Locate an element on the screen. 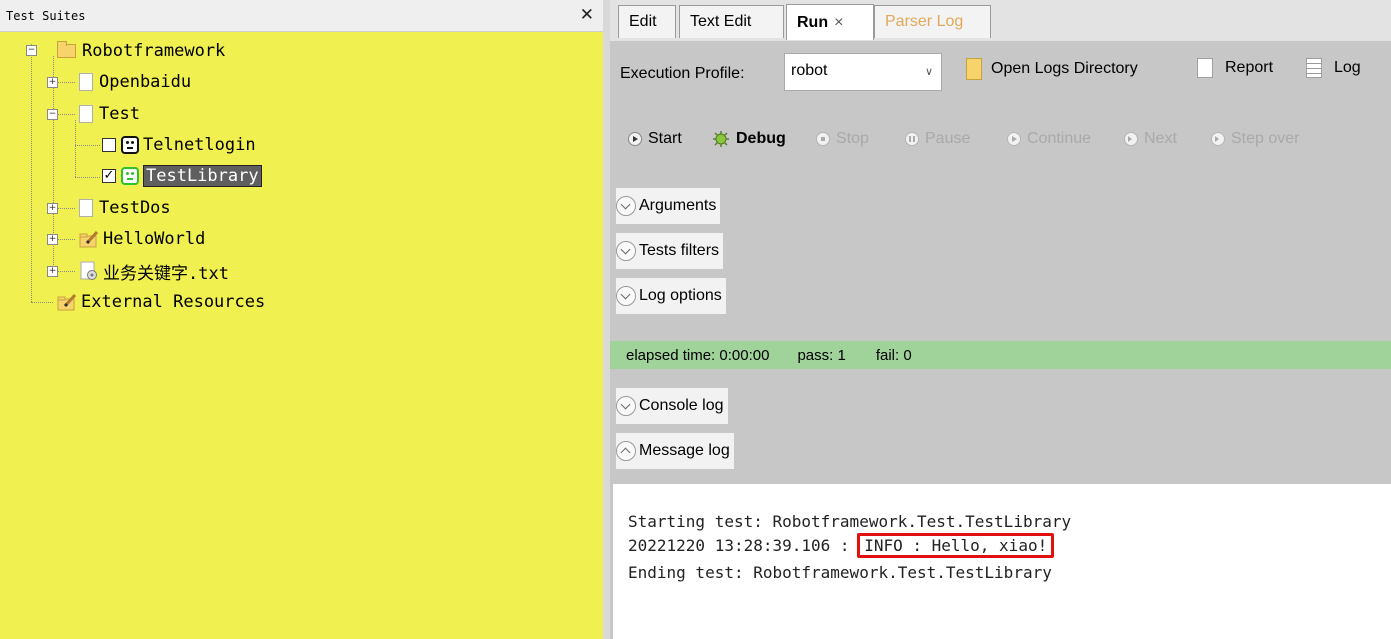  close-icon: ✕ is located at coordinates (587, 15).